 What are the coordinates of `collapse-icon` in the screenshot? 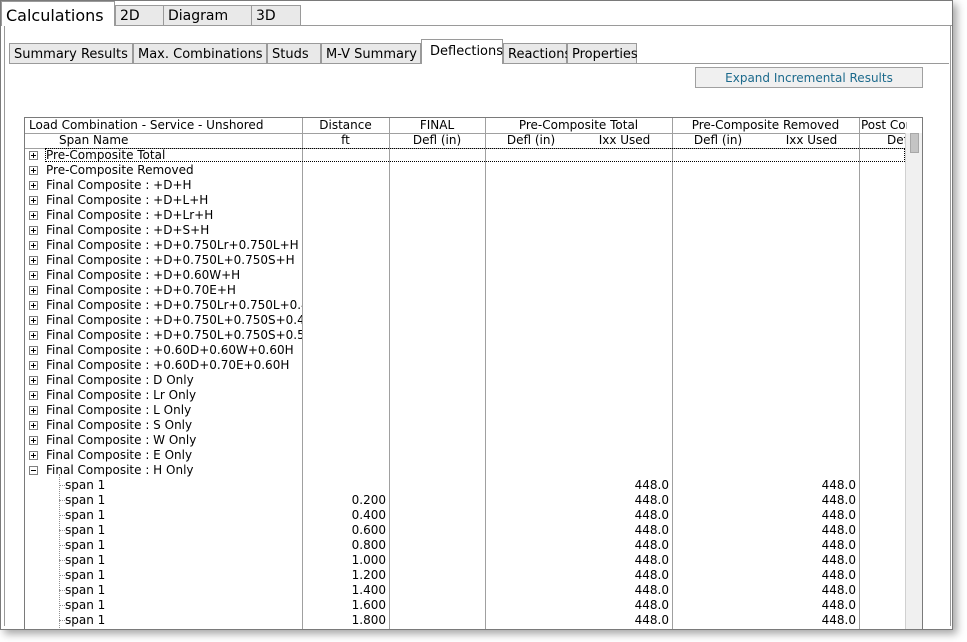 It's located at (33, 470).